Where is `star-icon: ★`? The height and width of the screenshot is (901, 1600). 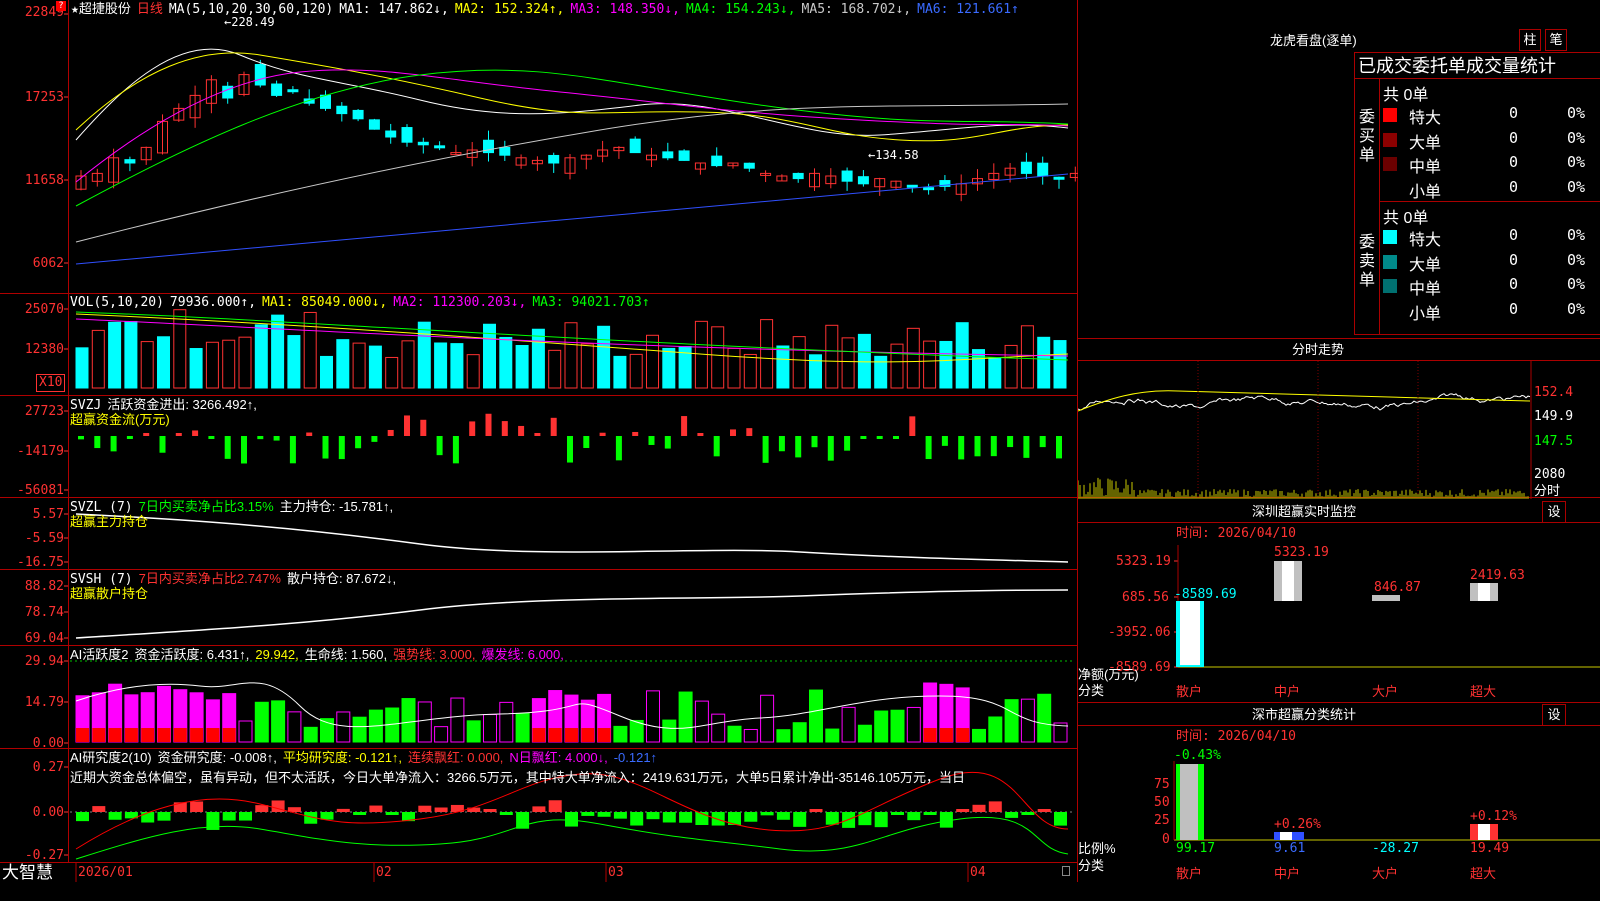 star-icon: ★ is located at coordinates (75, 9).